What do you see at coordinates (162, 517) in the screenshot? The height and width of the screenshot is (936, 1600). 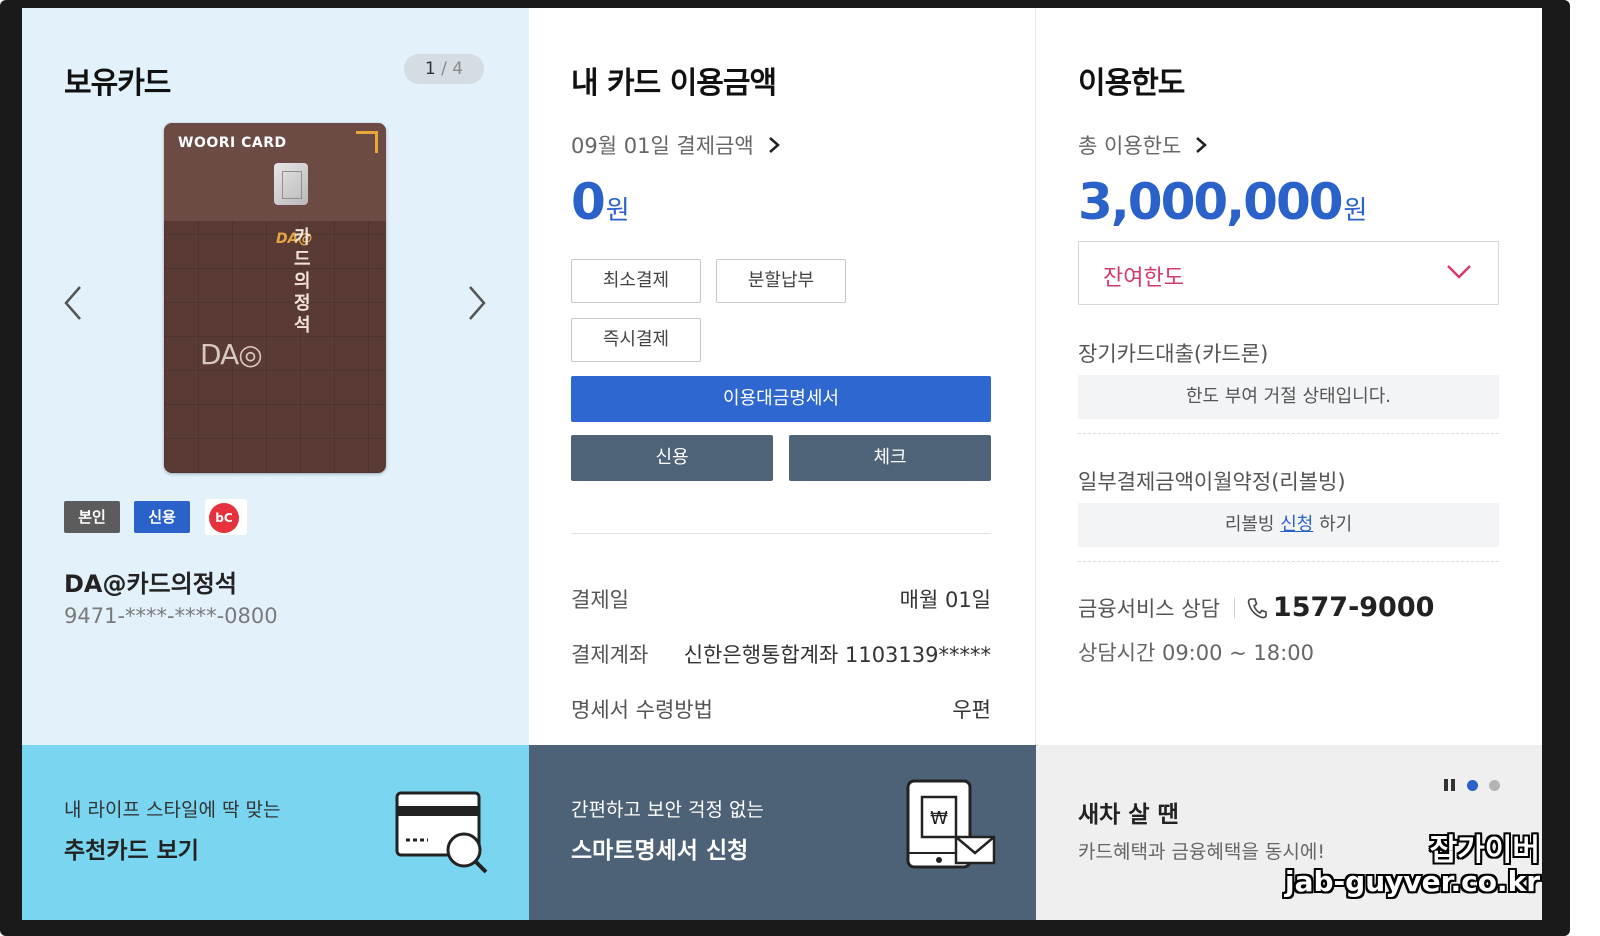 I see `badge-credit: 신용` at bounding box center [162, 517].